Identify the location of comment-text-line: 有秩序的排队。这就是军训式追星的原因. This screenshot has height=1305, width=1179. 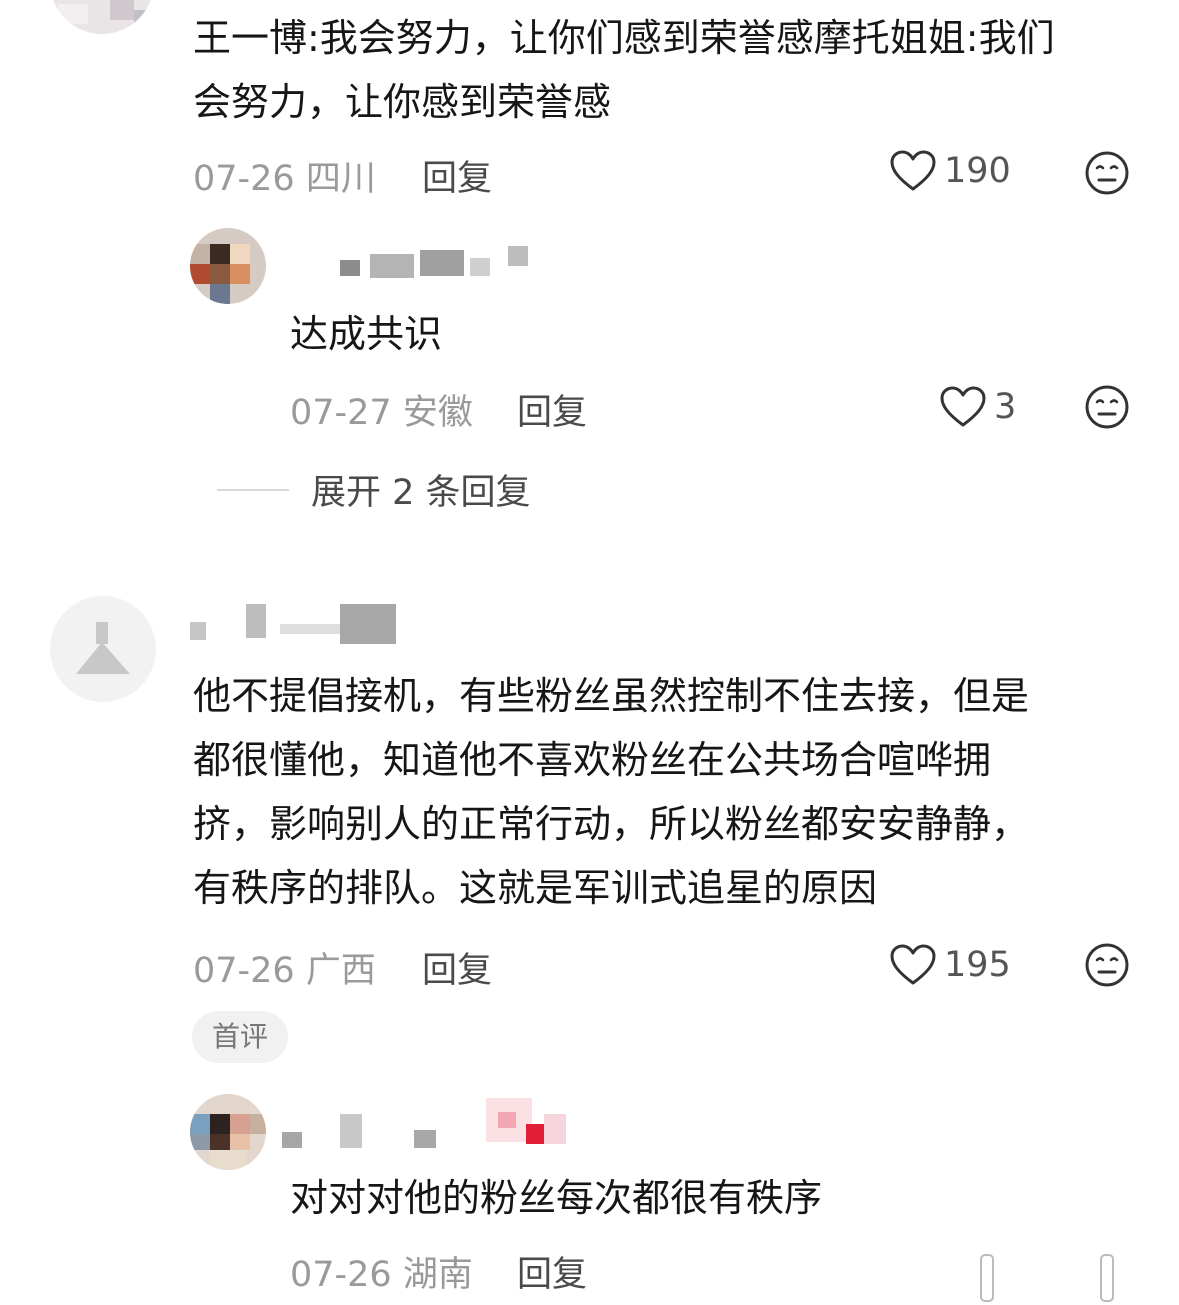
(535, 888).